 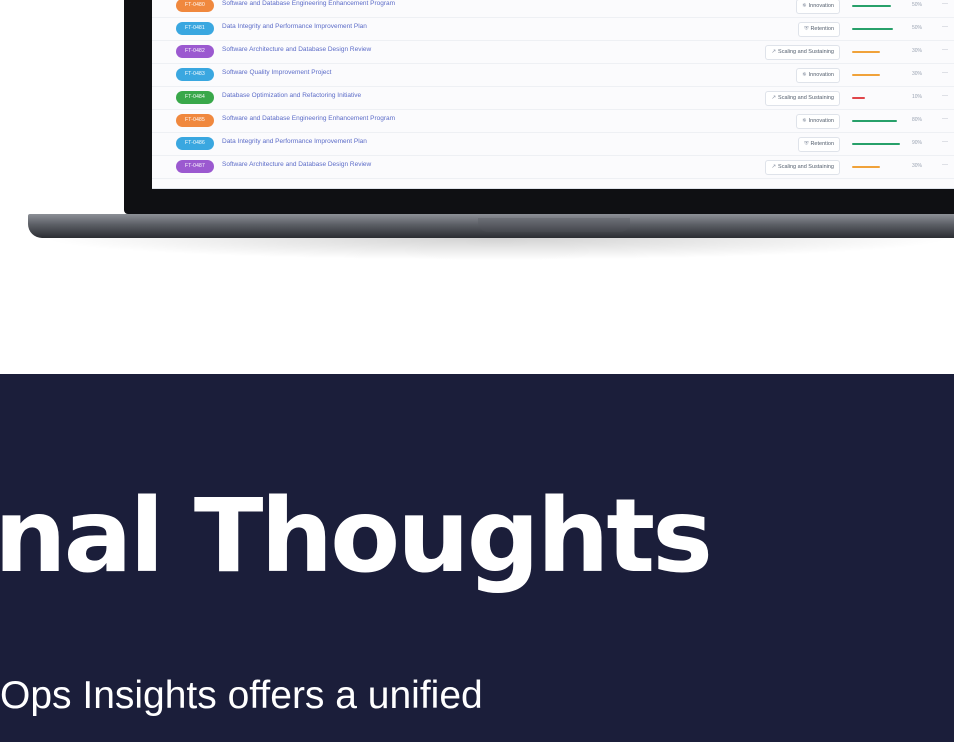 I want to click on progress-percent: 10%, so click(x=917, y=97).